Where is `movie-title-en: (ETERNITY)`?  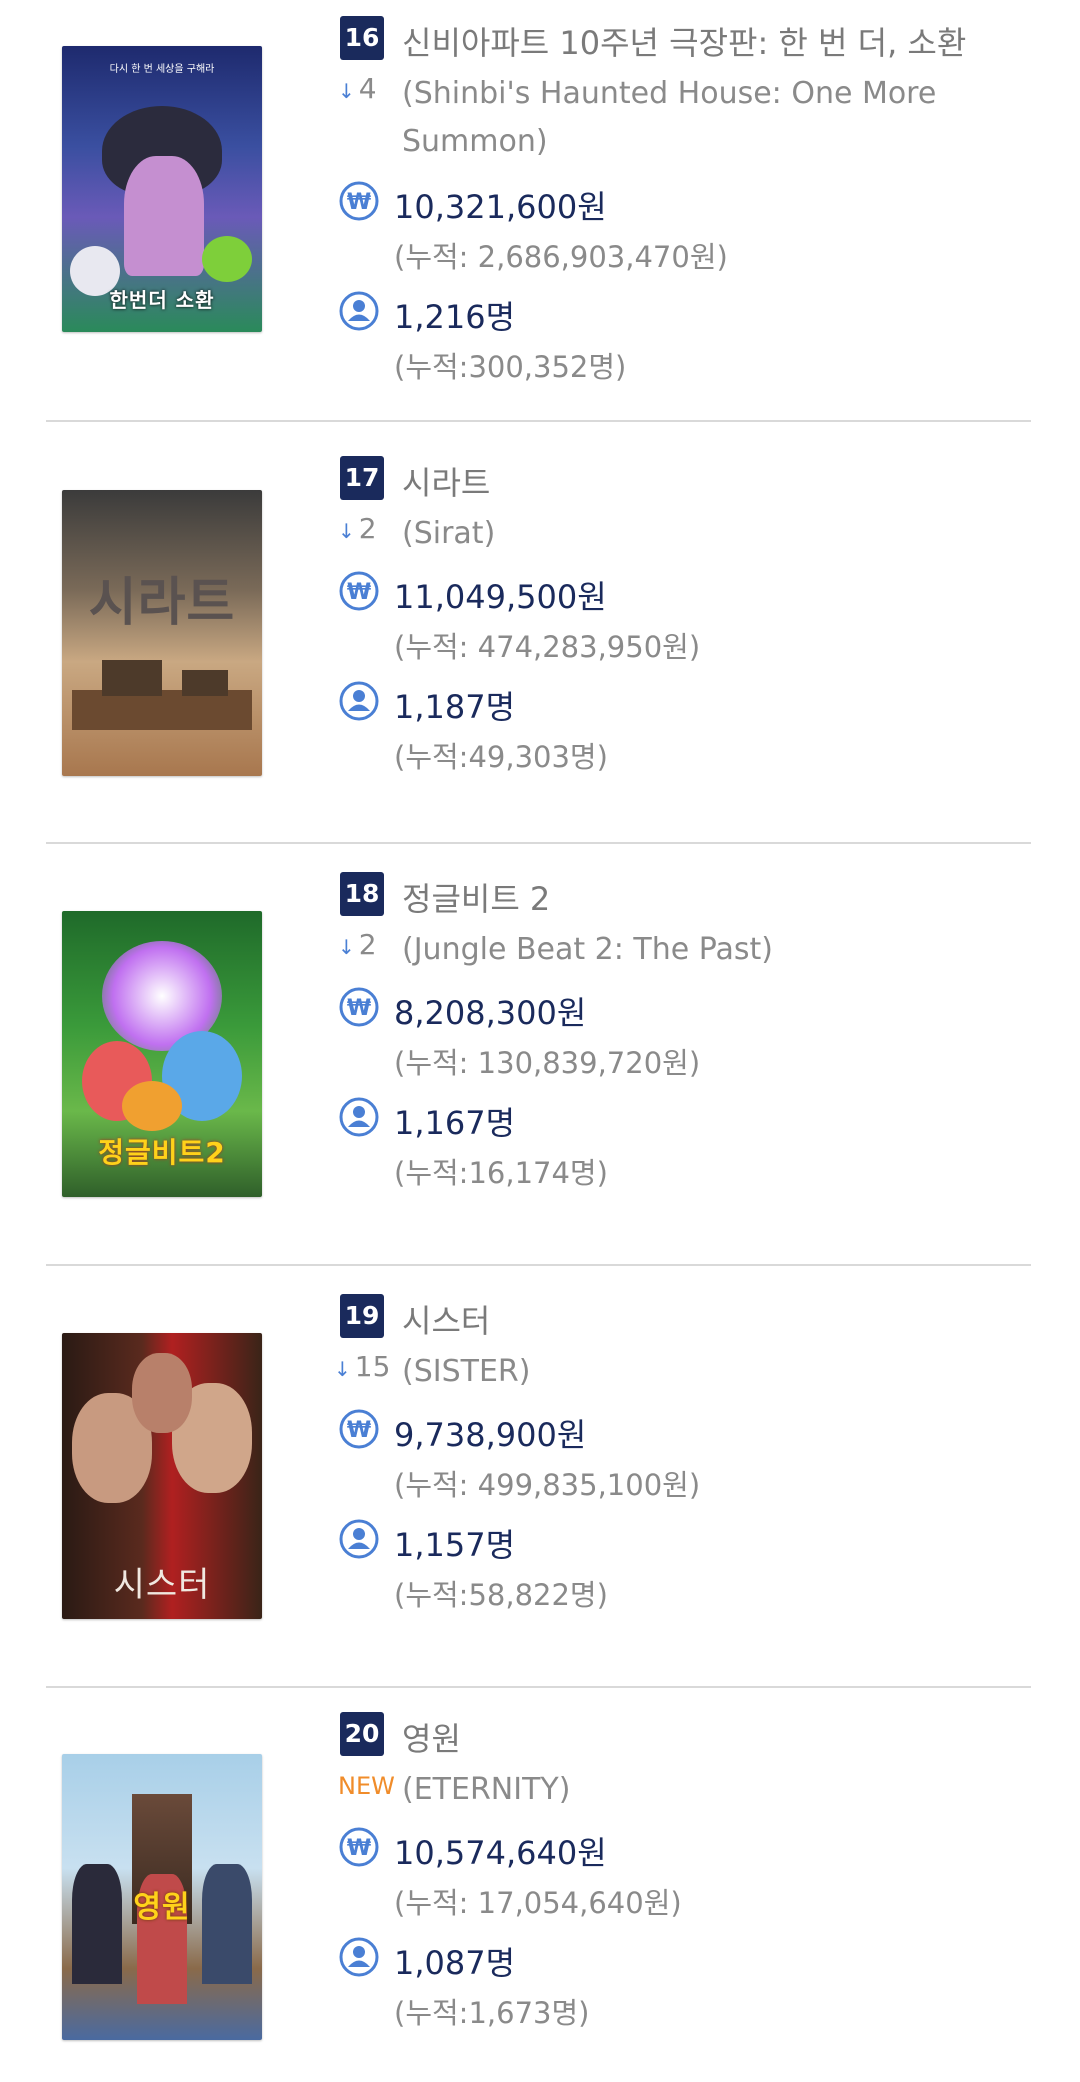 movie-title-en: (ETERNITY) is located at coordinates (486, 1789).